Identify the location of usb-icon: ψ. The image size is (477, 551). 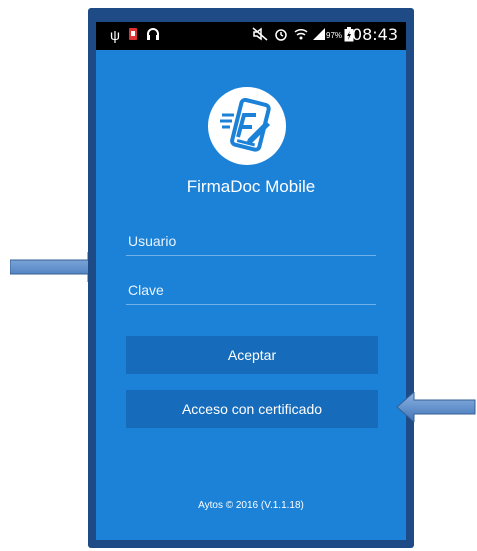
(115, 35).